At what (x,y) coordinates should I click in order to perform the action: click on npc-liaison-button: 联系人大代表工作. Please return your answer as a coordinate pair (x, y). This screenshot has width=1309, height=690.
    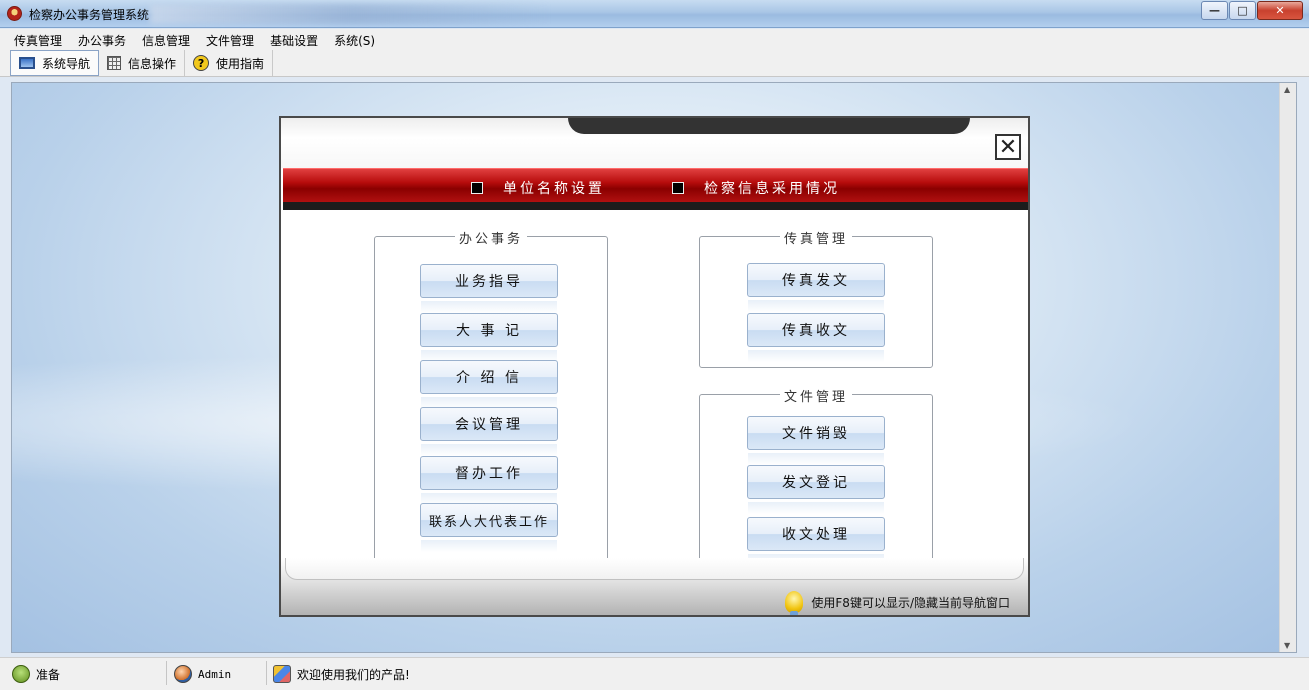
    Looking at the image, I should click on (489, 527).